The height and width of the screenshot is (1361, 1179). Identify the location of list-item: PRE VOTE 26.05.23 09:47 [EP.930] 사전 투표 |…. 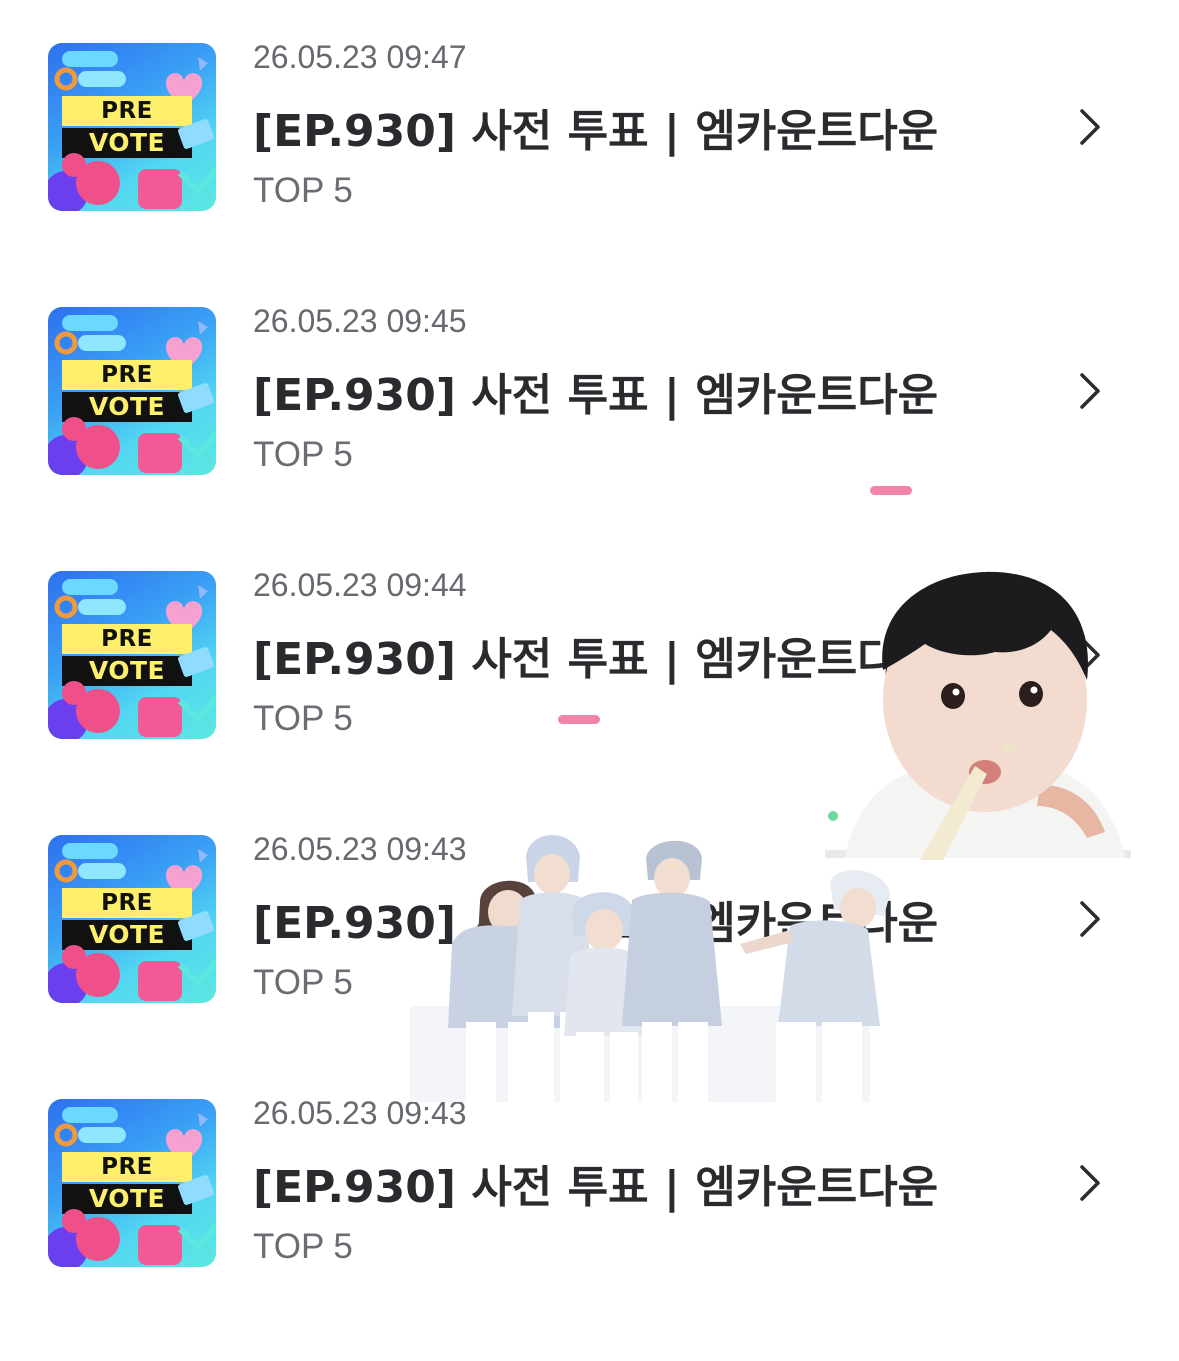
(589, 141).